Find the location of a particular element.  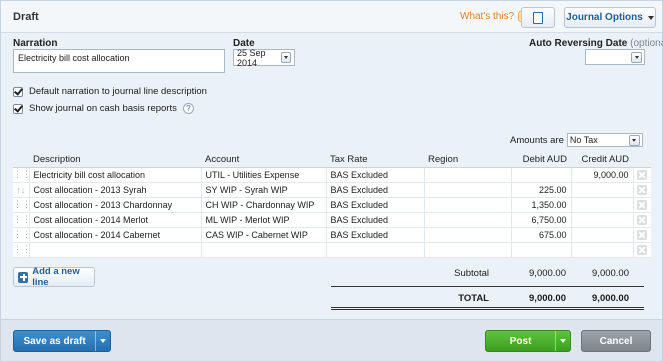

table-row: ⋮⋮ is located at coordinates (332, 250).